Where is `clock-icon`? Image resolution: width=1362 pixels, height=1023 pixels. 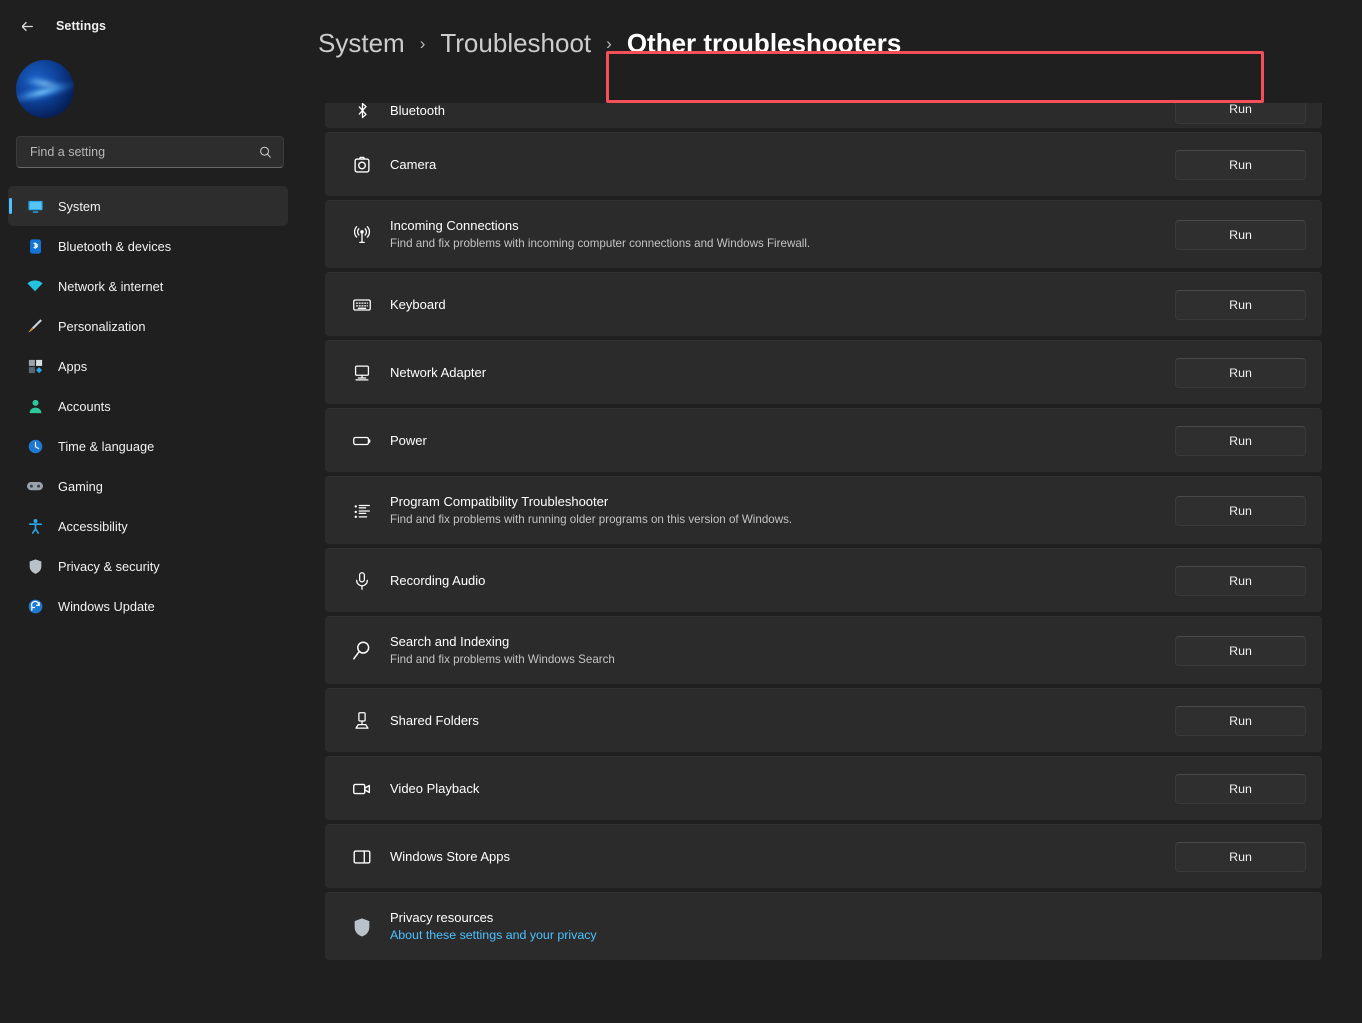
clock-icon is located at coordinates (35, 446).